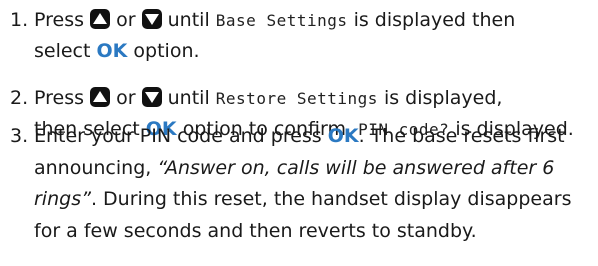  What do you see at coordinates (62, 51) in the screenshot?
I see `text: select` at bounding box center [62, 51].